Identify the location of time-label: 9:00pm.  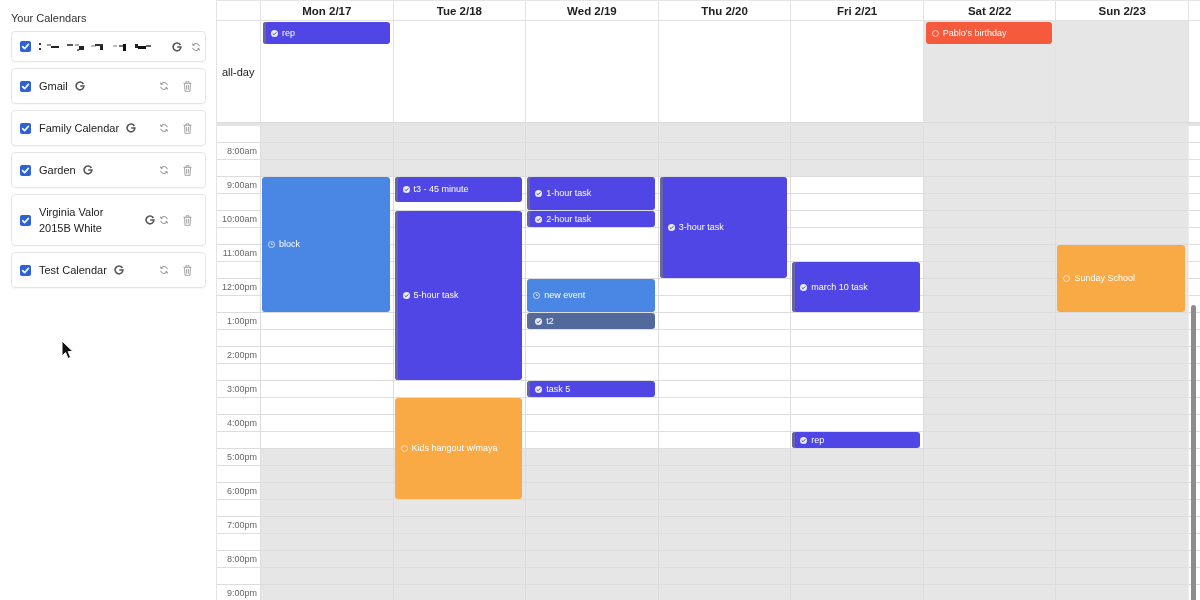
(241, 593).